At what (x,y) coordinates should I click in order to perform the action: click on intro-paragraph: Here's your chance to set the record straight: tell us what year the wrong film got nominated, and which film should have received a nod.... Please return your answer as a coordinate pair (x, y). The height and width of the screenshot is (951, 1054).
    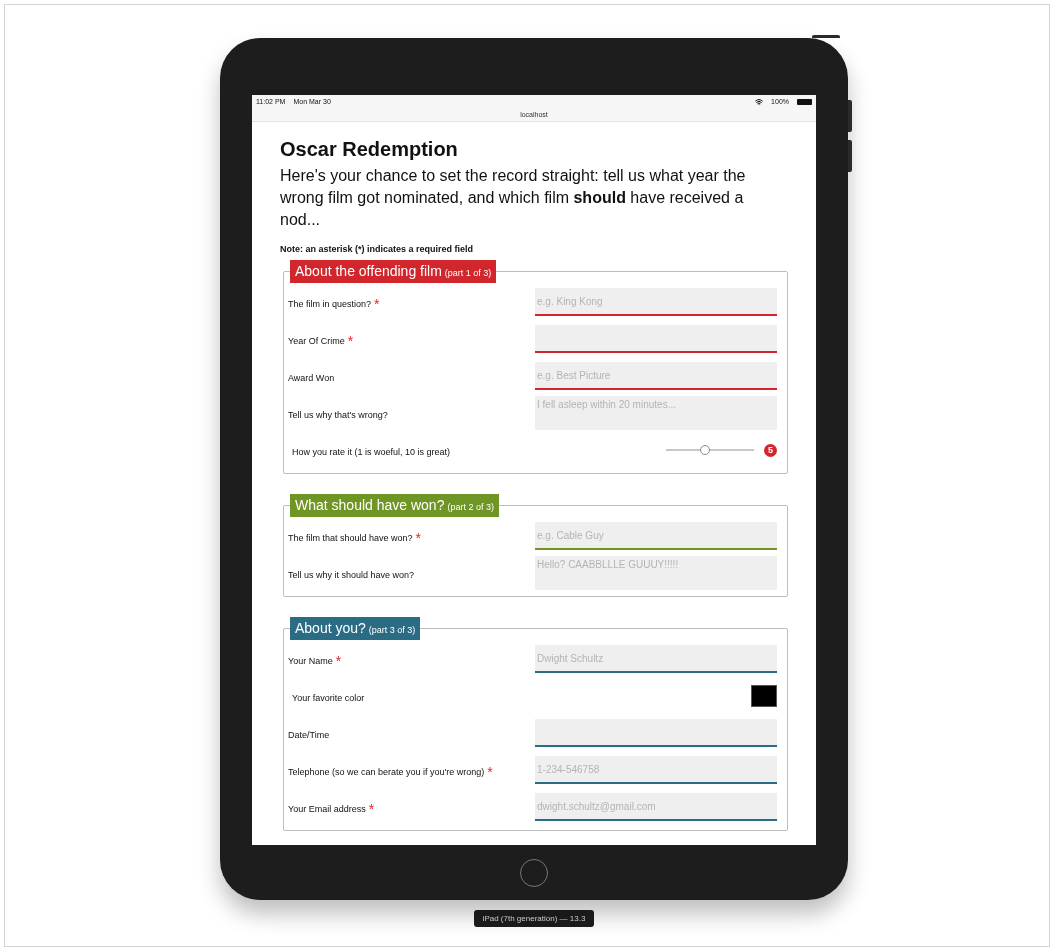
    Looking at the image, I should click on (513, 198).